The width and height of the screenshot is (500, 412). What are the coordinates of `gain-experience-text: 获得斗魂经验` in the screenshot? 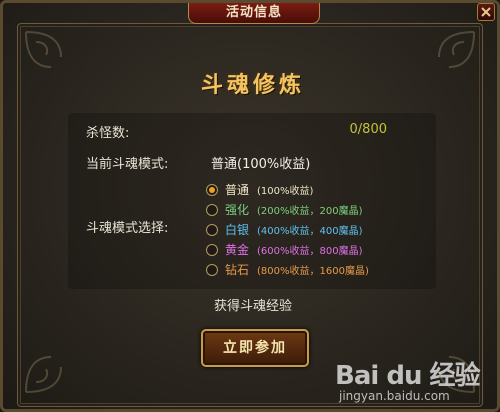 It's located at (252, 306).